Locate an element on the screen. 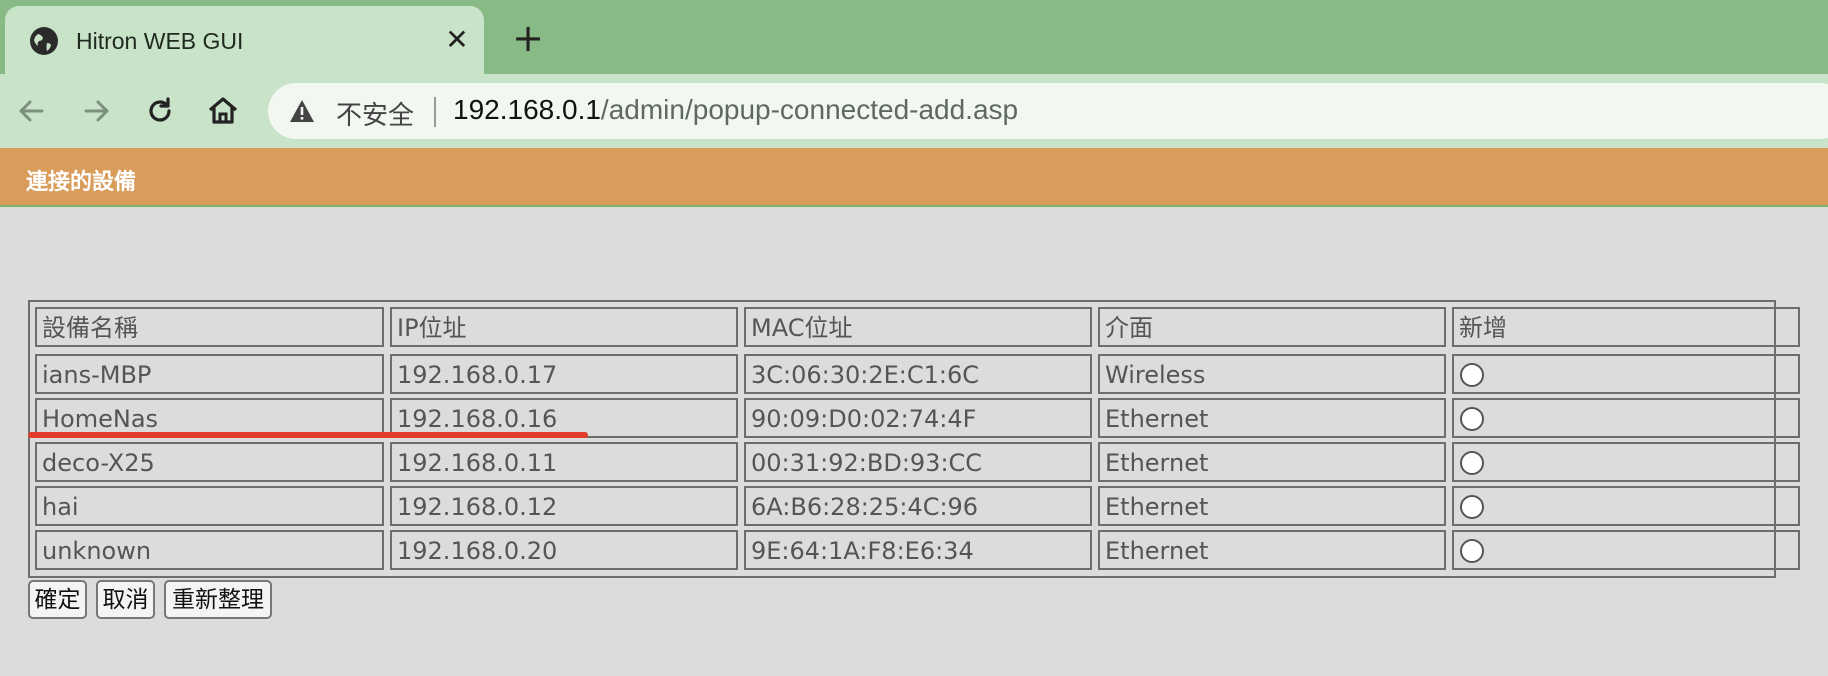 Image resolution: width=1828 pixels, height=676 pixels. refresh-button: 重新整理 is located at coordinates (218, 599).